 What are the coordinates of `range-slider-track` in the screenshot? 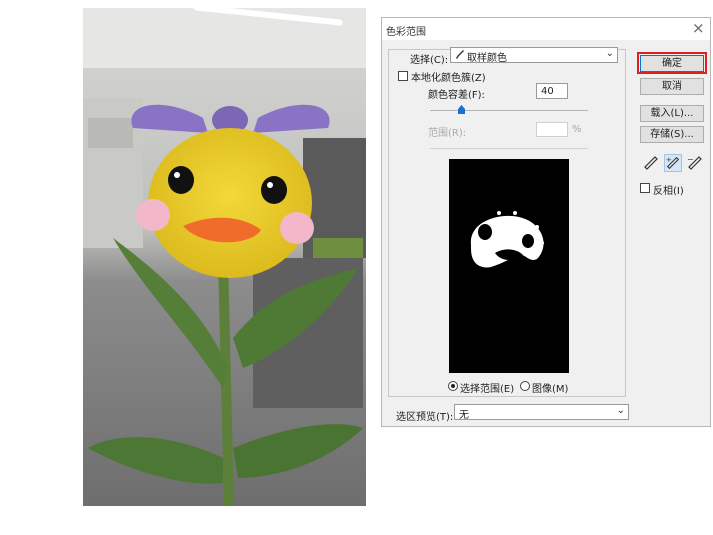 It's located at (509, 148).